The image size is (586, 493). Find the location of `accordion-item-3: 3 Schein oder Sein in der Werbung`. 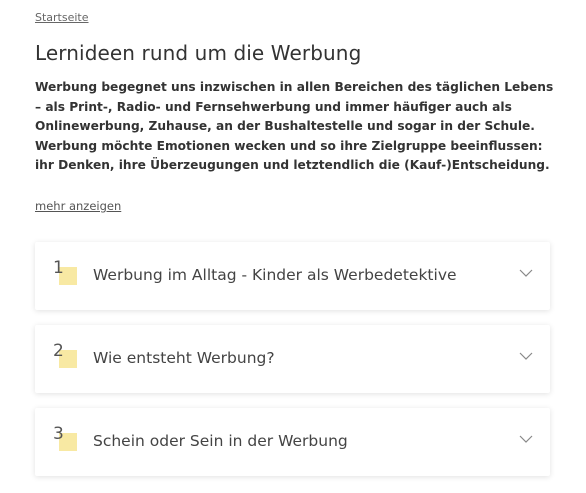

accordion-item-3: 3 Schein oder Sein in der Werbung is located at coordinates (292, 442).